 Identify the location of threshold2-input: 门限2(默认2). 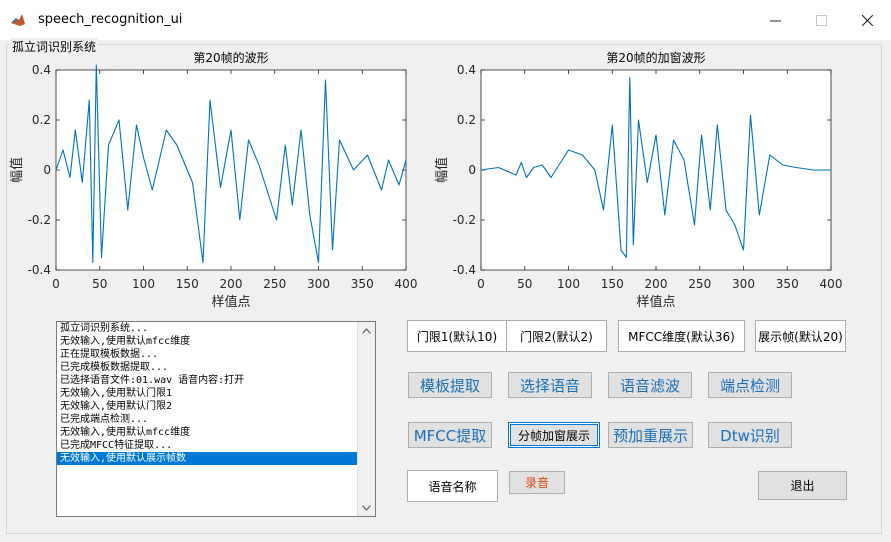
(556, 336).